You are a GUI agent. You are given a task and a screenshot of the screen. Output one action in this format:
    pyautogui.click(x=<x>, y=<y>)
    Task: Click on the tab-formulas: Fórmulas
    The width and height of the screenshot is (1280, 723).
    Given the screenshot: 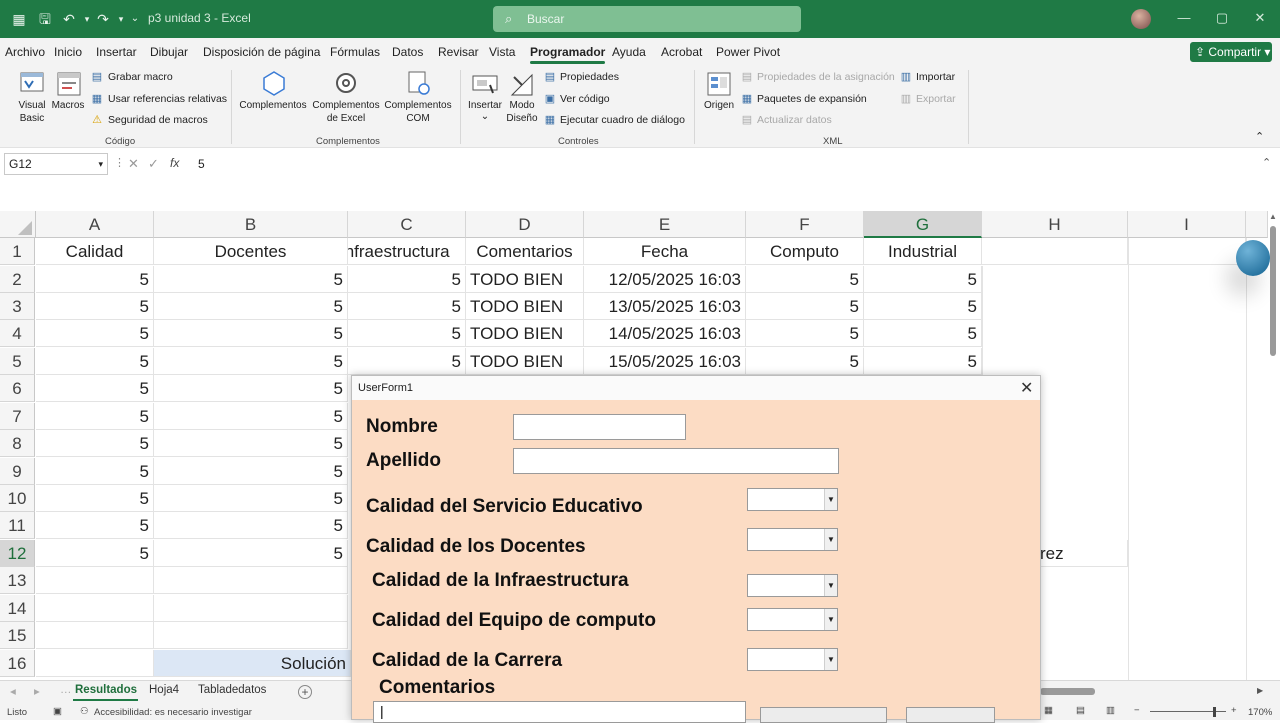 What is the action you would take?
    pyautogui.click(x=355, y=52)
    